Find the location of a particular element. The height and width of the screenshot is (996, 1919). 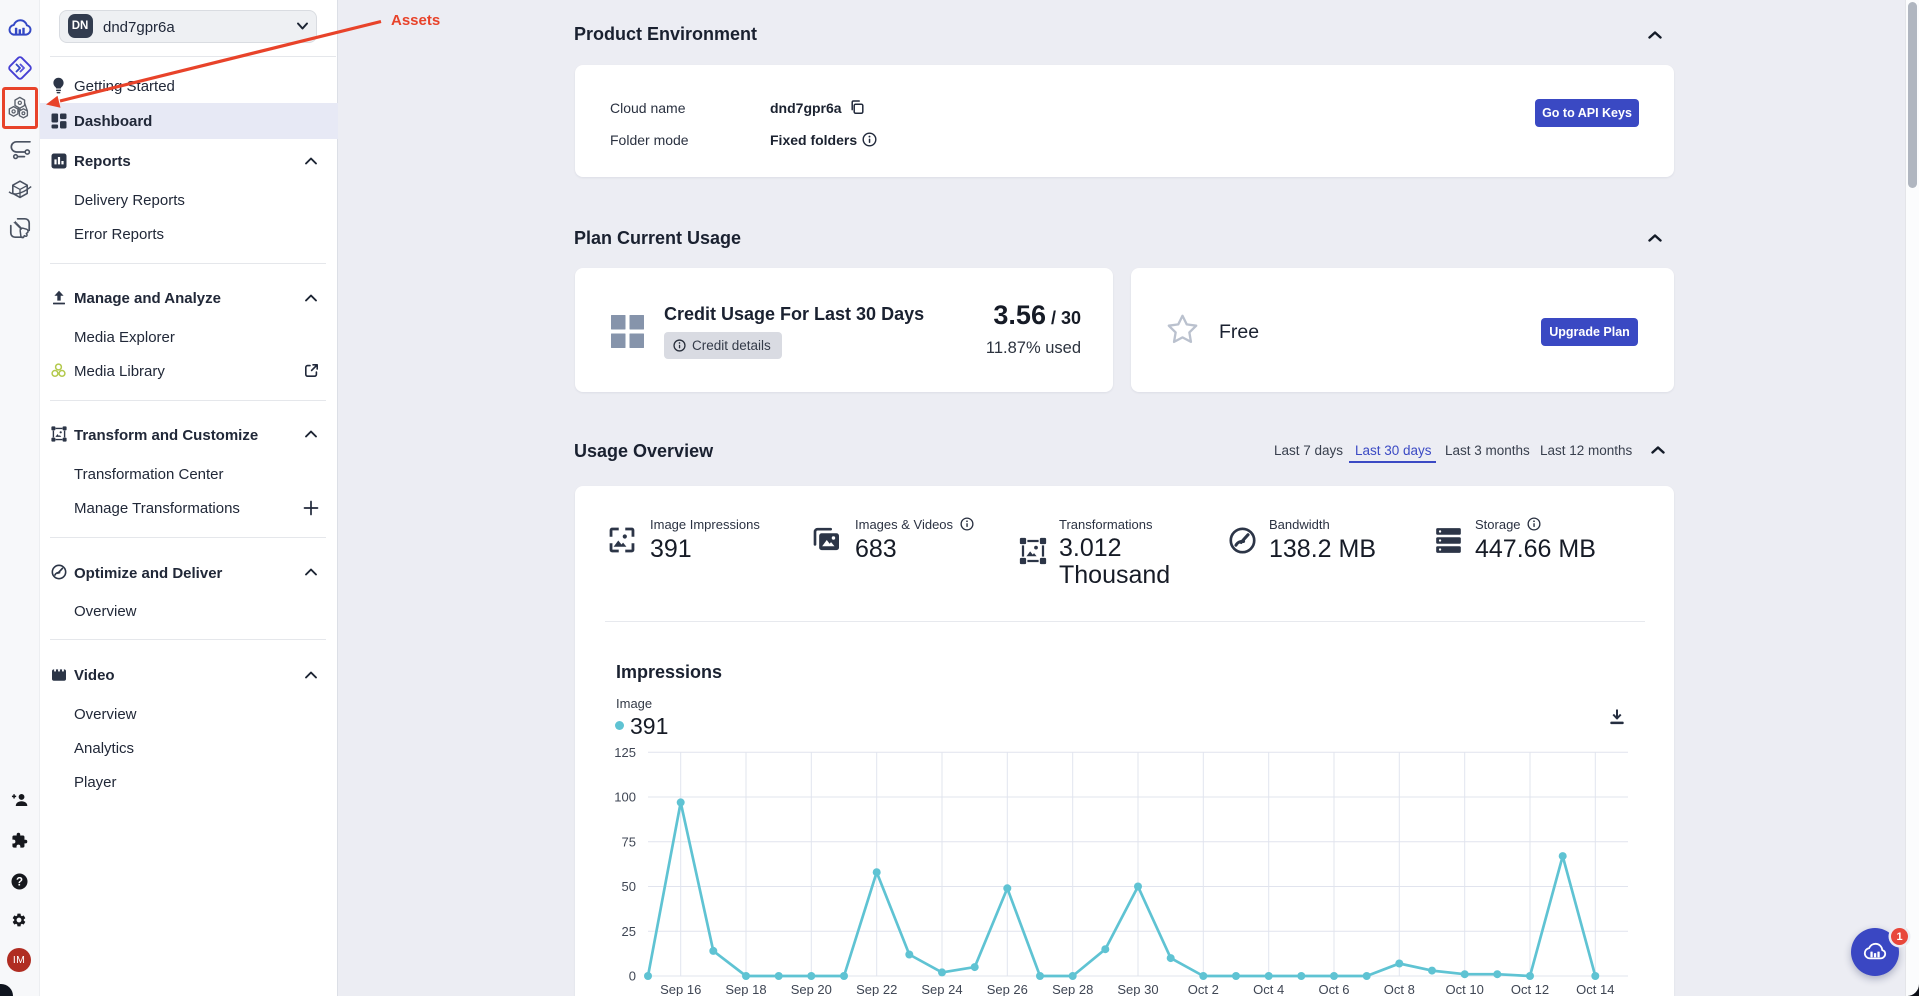

svg-text: Sep 24 is located at coordinates (941, 989).